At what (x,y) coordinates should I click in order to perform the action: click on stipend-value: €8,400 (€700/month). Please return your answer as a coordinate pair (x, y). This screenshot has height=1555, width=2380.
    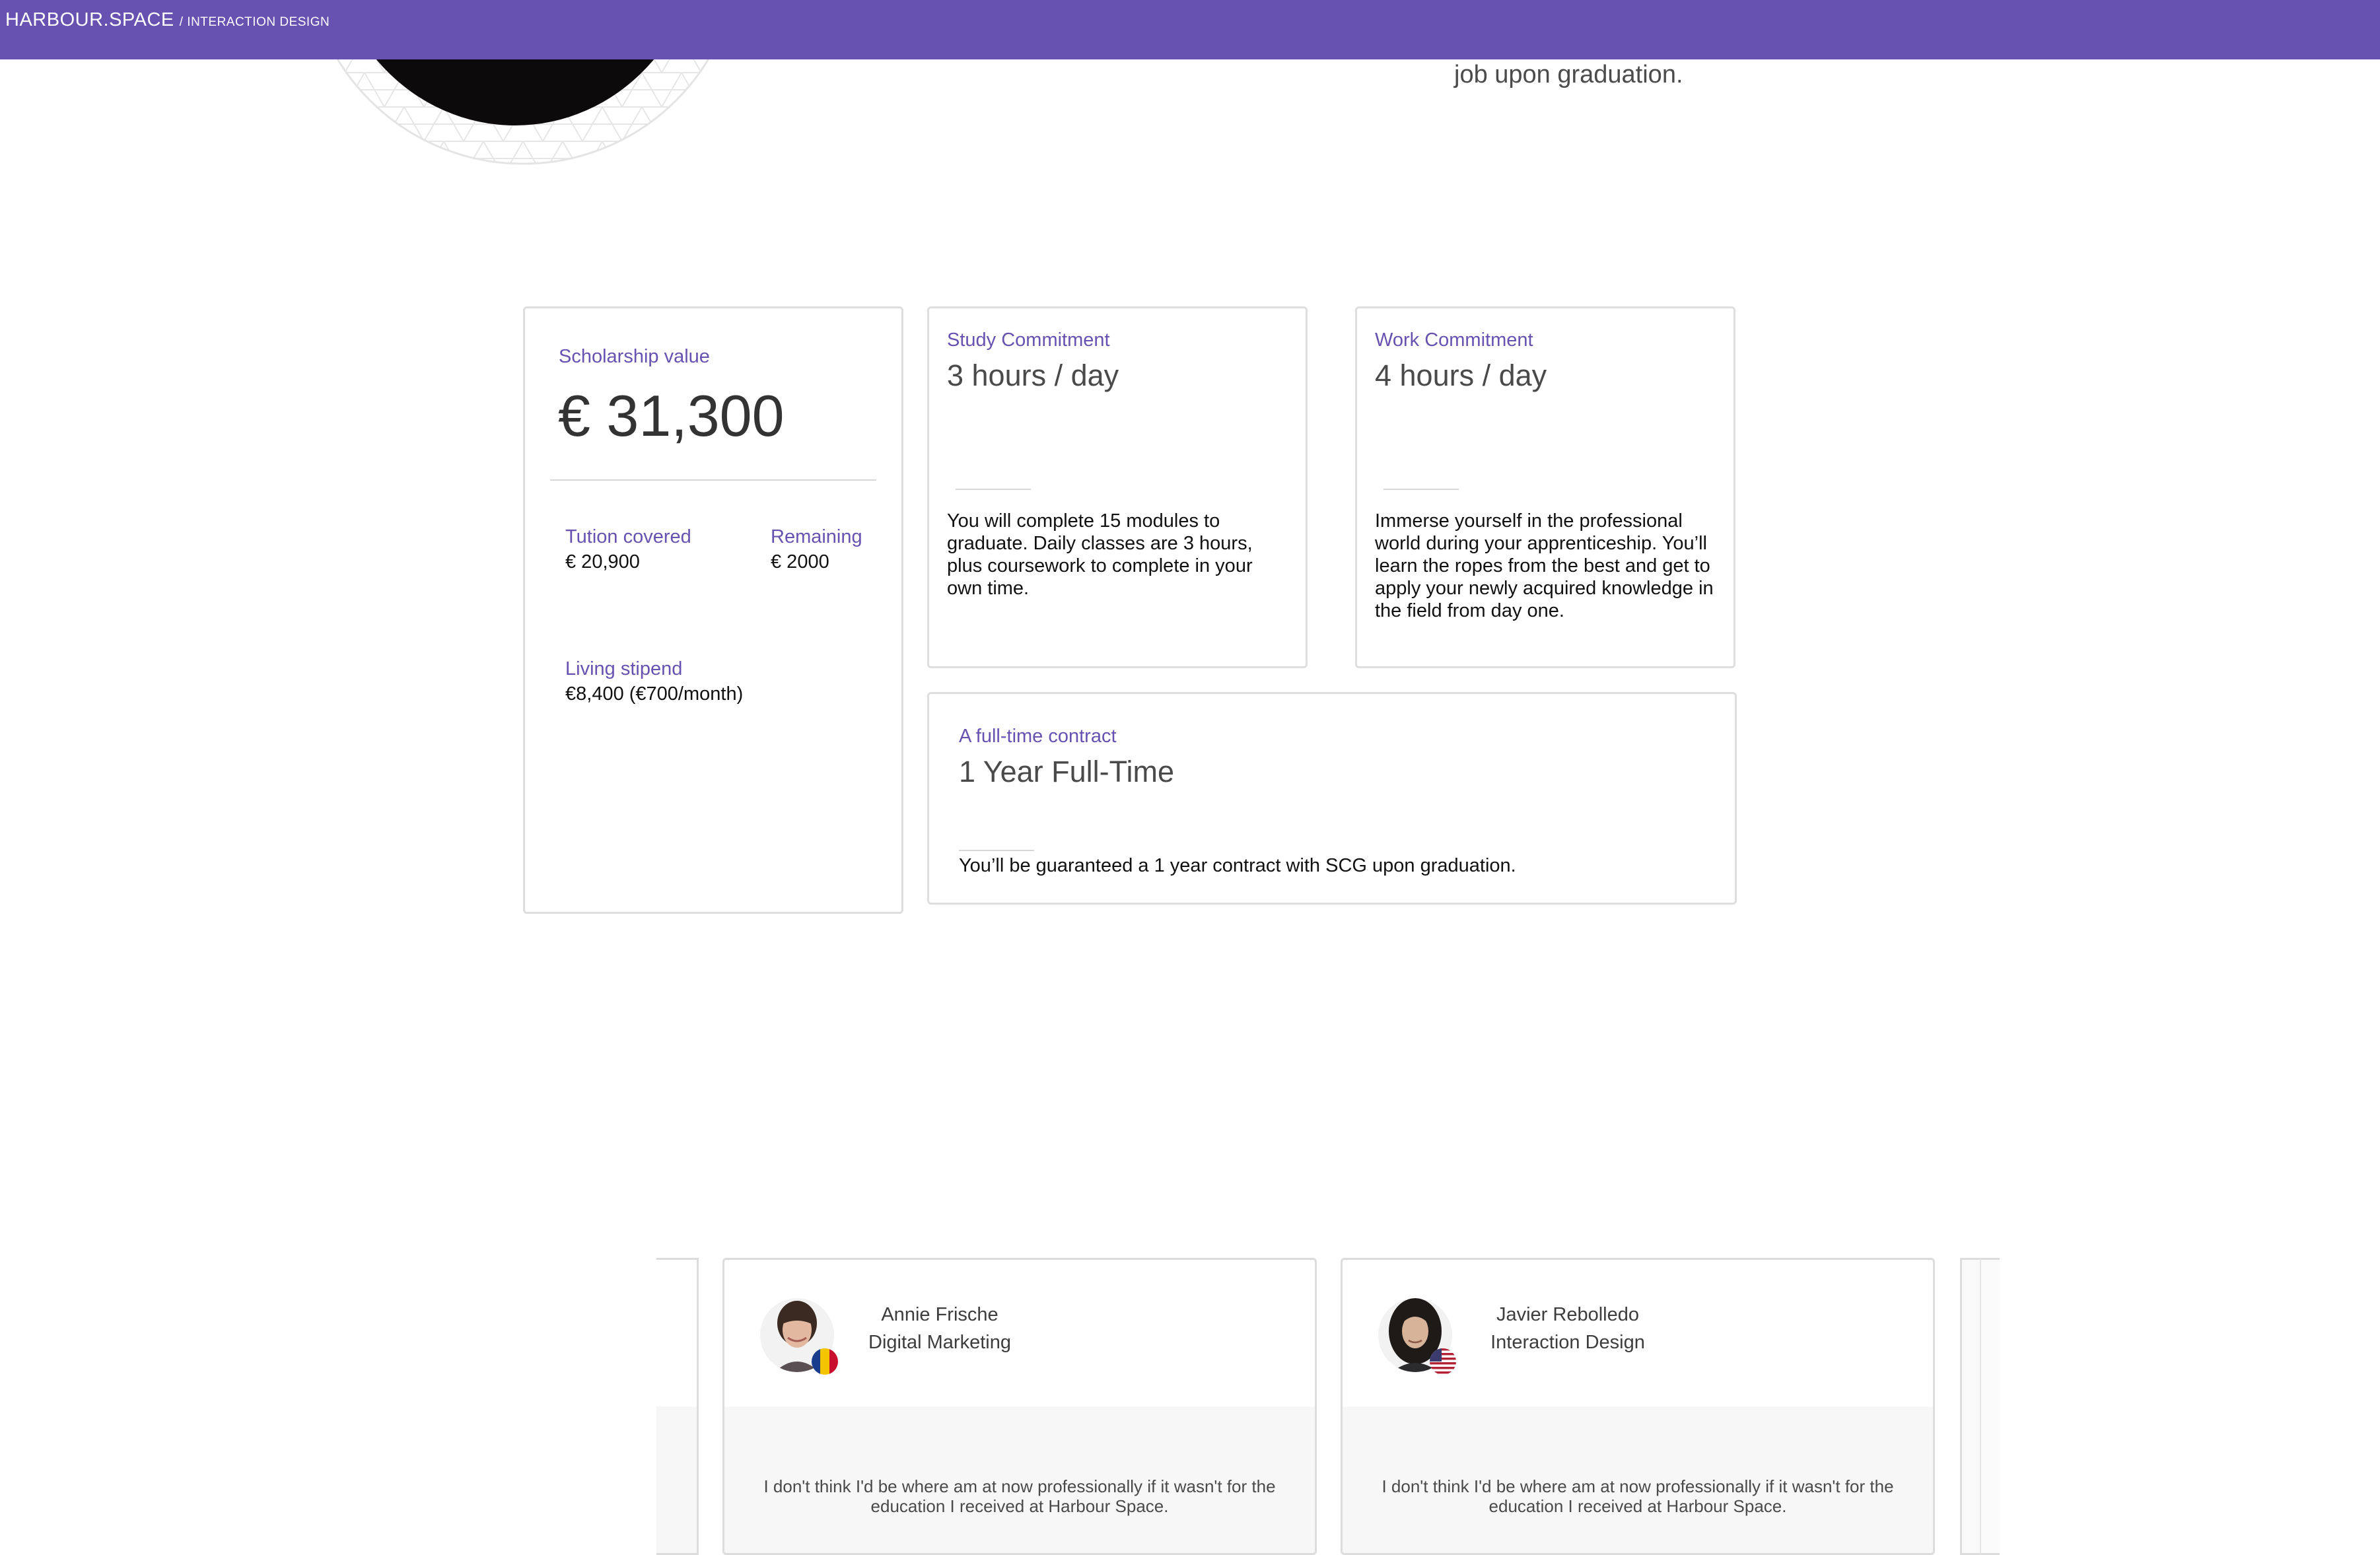
    Looking at the image, I should click on (654, 694).